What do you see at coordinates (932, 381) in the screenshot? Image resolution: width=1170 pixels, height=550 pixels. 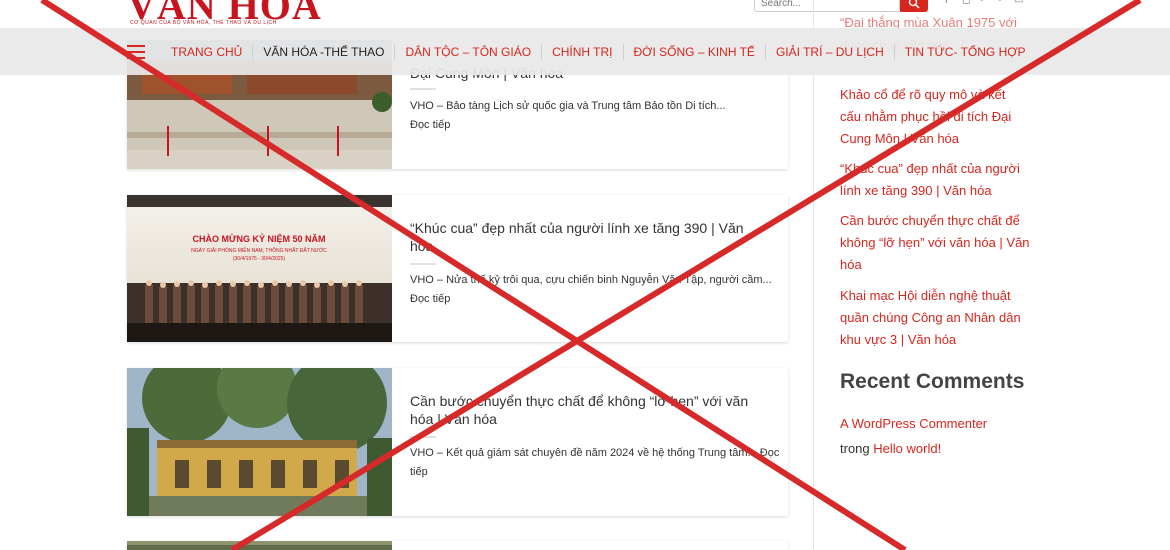 I see `recent-comments-heading: Recent Comments` at bounding box center [932, 381].